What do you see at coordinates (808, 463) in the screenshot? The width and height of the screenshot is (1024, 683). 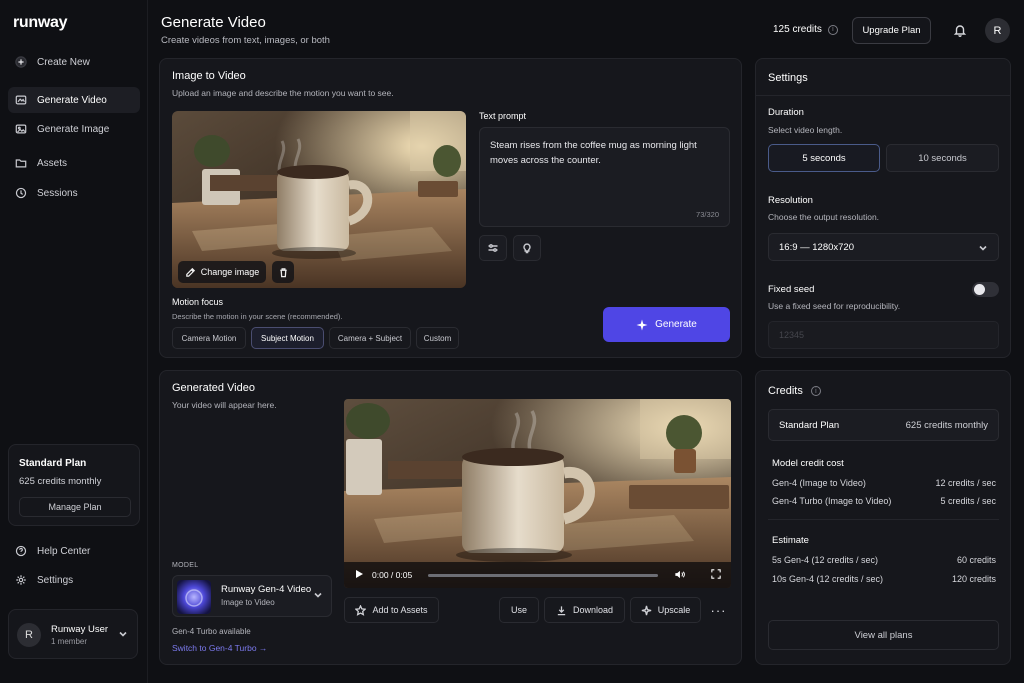 I see `model-cost-label: Model credit cost` at bounding box center [808, 463].